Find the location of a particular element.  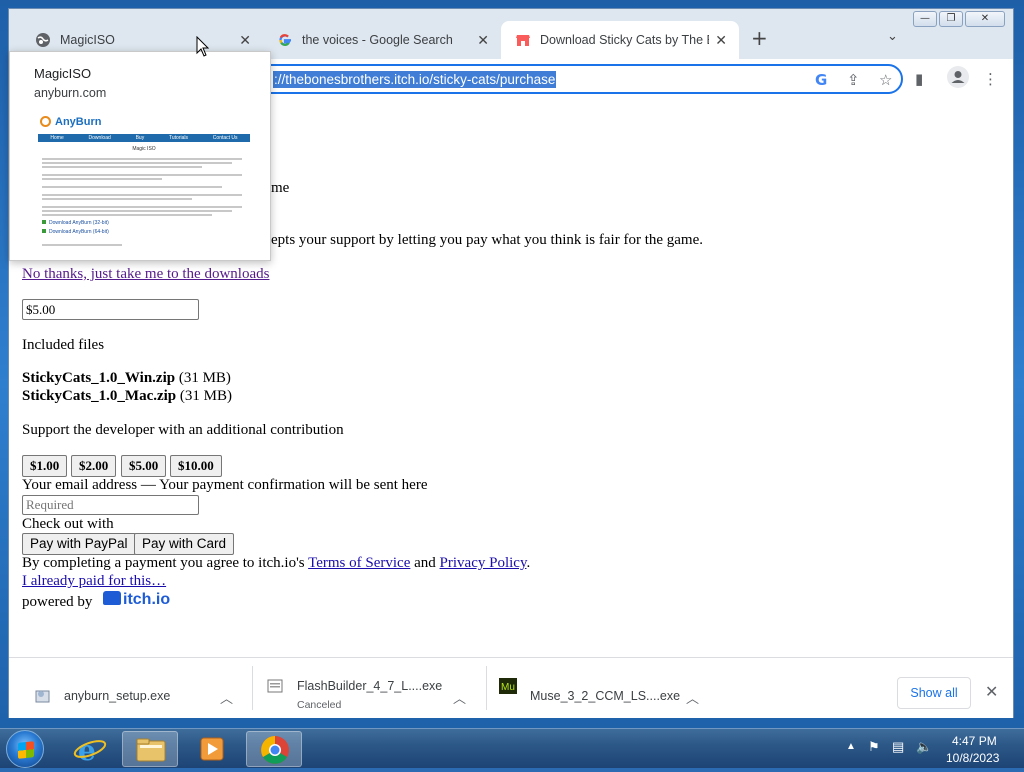

new-tab-button: + is located at coordinates (759, 38).